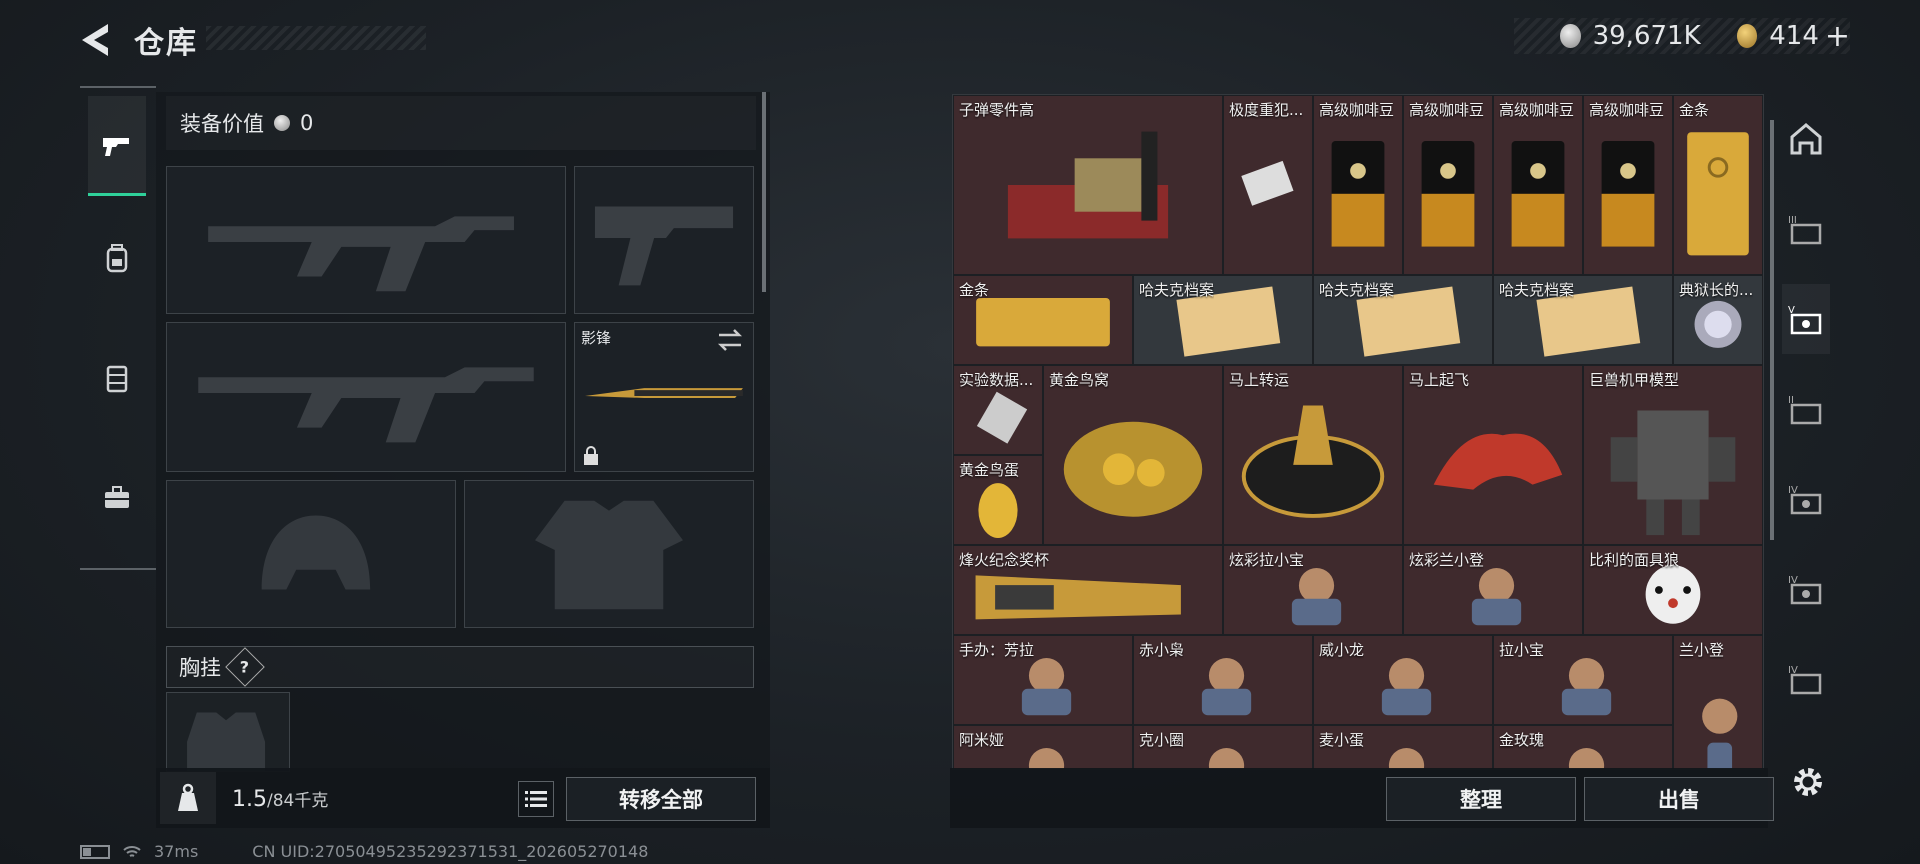  What do you see at coordinates (1806, 499) in the screenshot?
I see `tab-case-iv: IV` at bounding box center [1806, 499].